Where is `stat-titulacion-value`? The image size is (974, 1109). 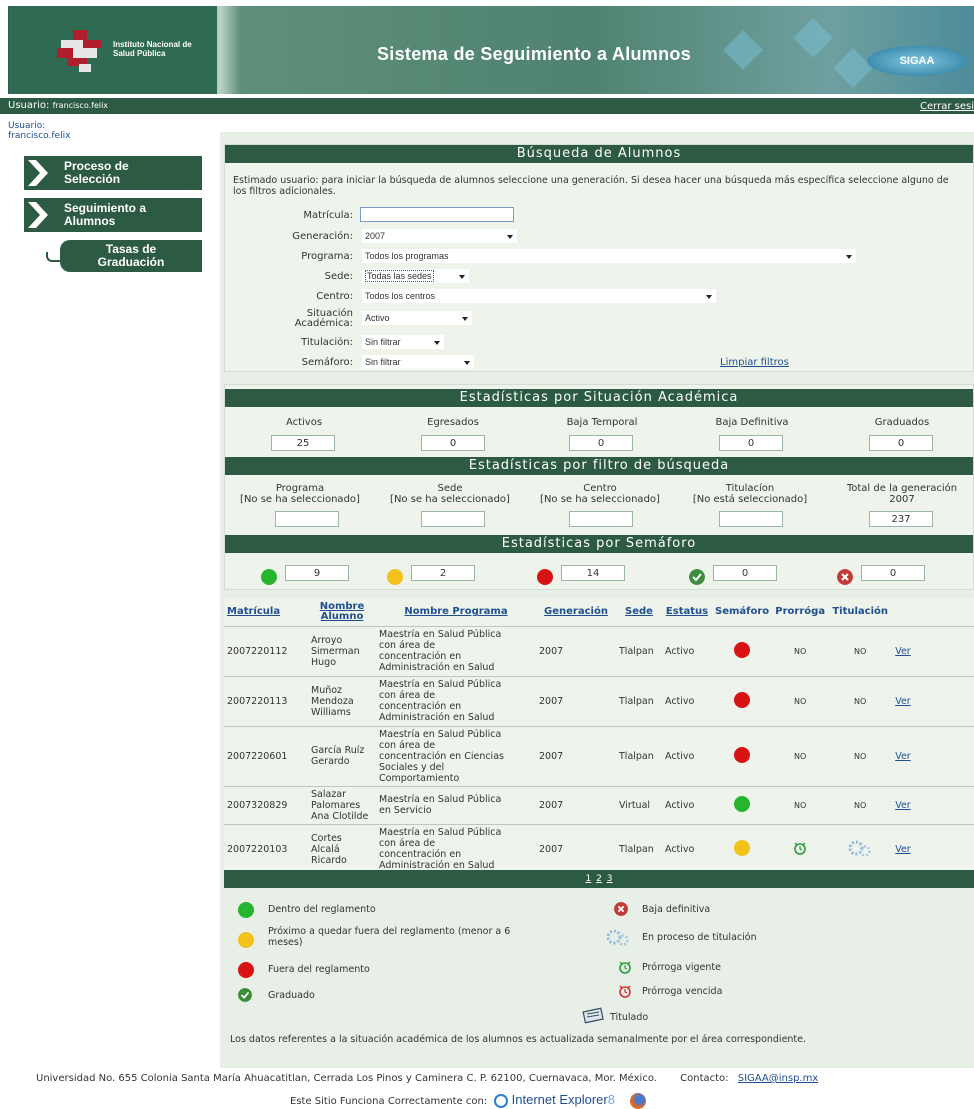
stat-titulacion-value is located at coordinates (751, 519).